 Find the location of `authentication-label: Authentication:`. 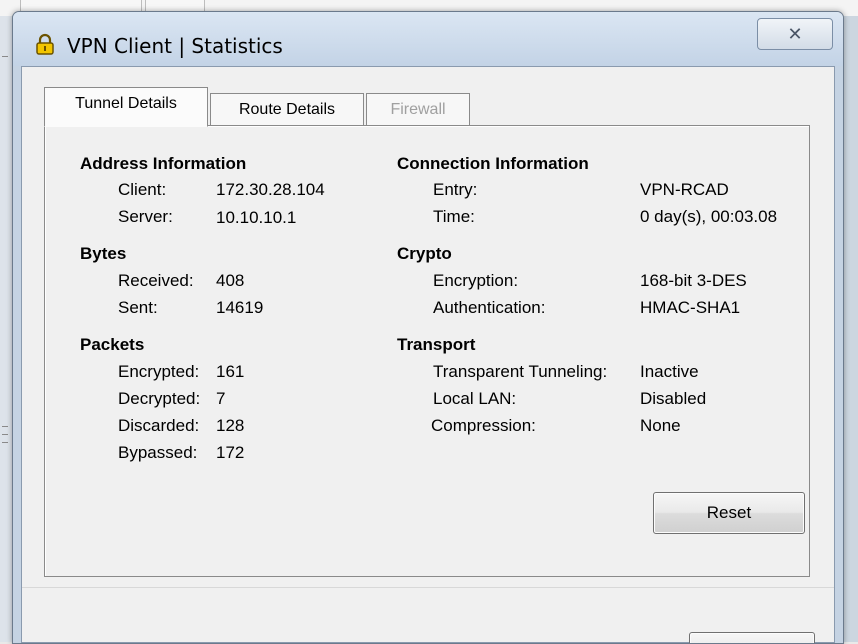

authentication-label: Authentication: is located at coordinates (489, 307).